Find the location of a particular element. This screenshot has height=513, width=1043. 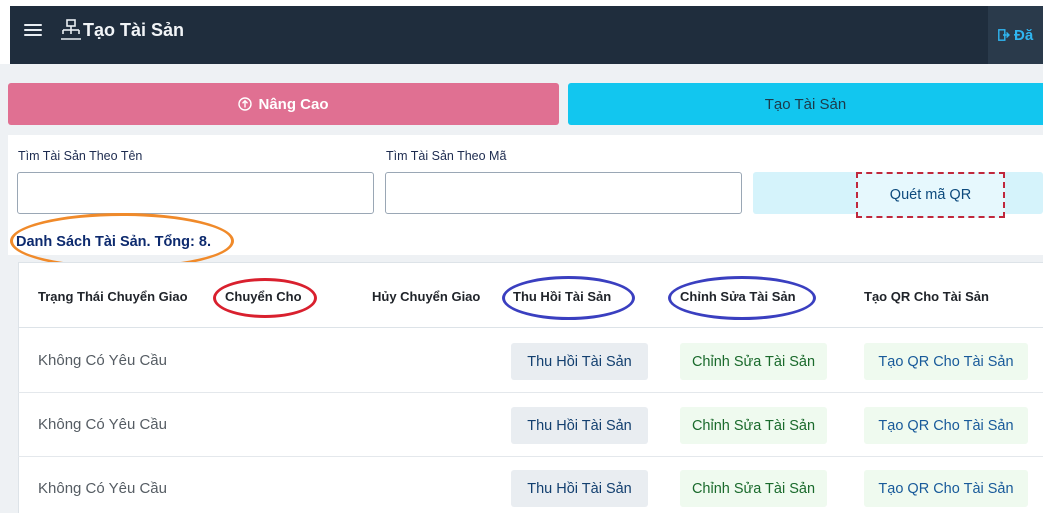

row-3-qr-button: Tạo QR Cho Tài Sản is located at coordinates (946, 488).